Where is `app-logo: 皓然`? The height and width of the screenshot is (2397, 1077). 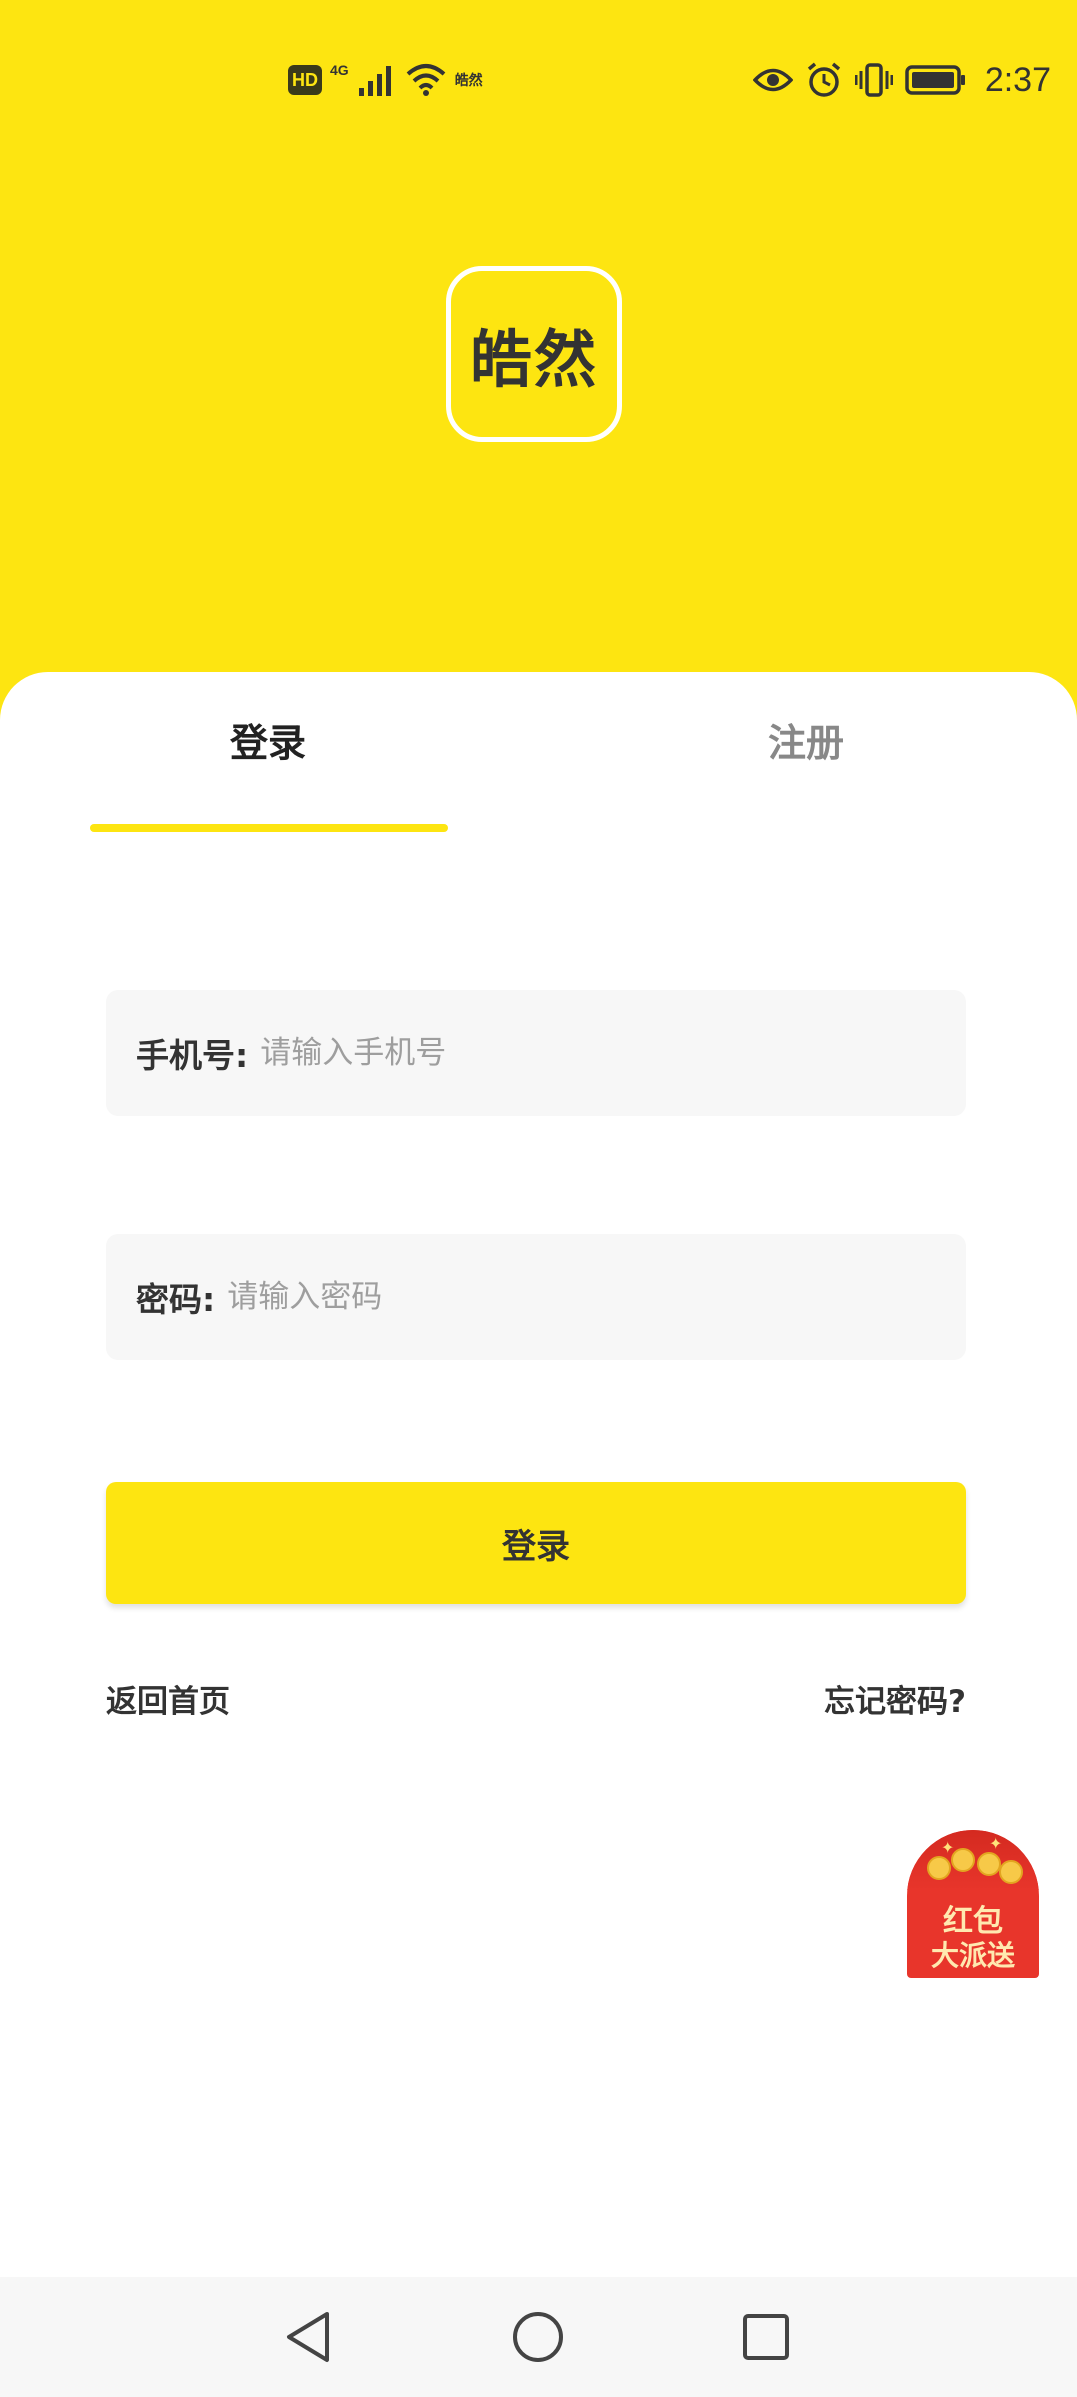 app-logo: 皓然 is located at coordinates (534, 354).